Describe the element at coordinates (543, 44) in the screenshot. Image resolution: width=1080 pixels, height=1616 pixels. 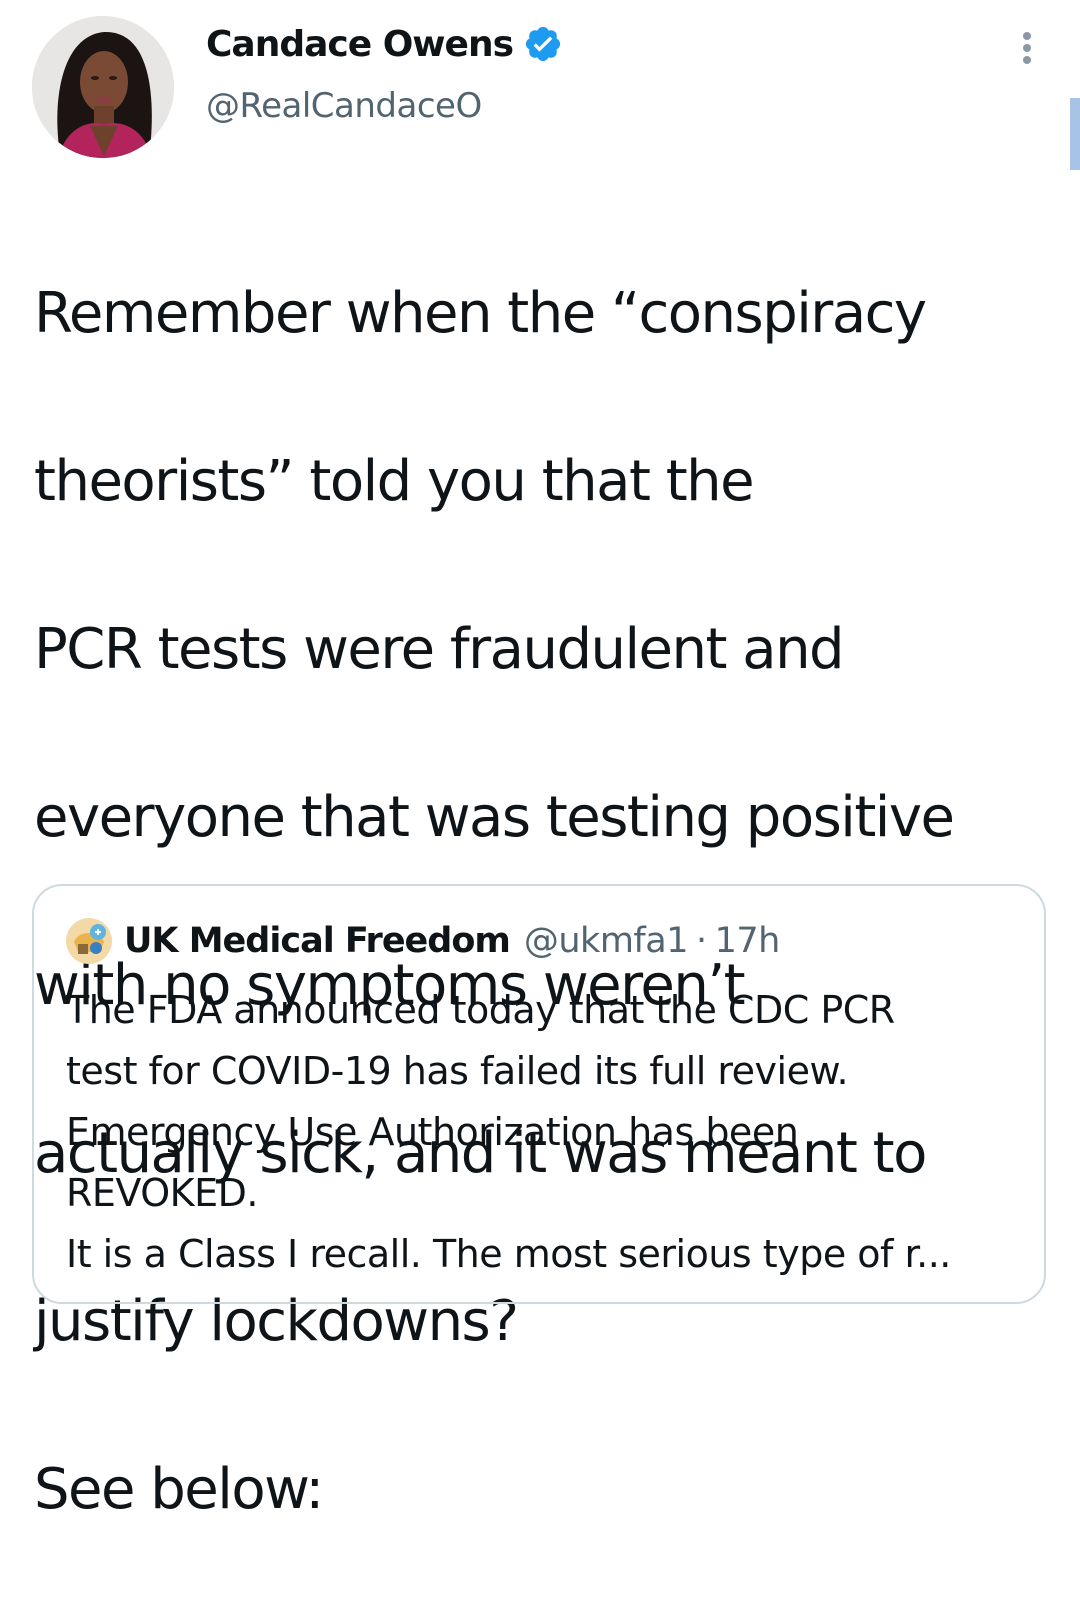
I see `verified-badge-icon` at that location.